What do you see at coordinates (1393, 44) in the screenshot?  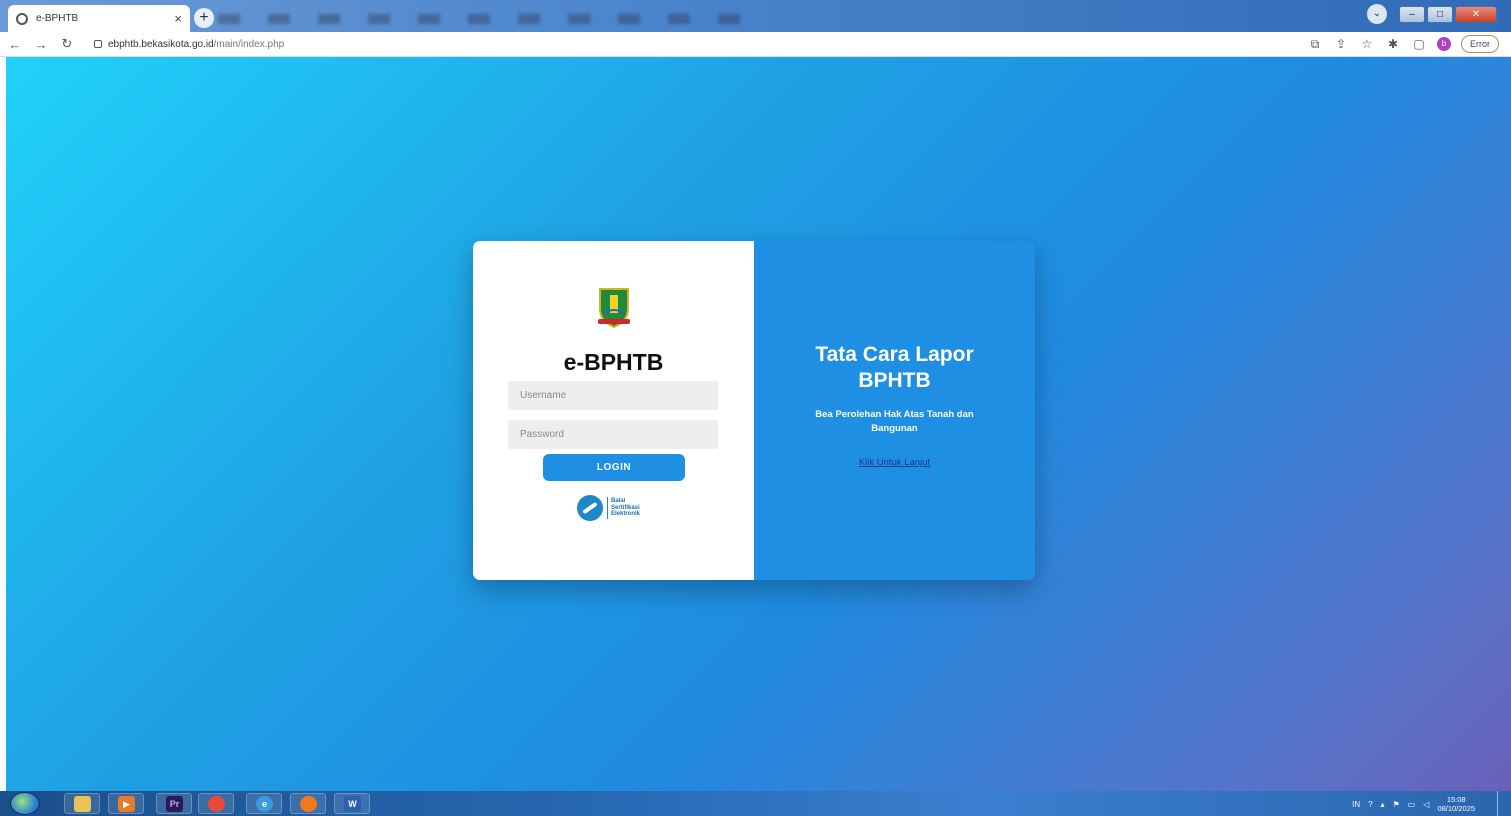 I see `extensions-icon: ✱` at bounding box center [1393, 44].